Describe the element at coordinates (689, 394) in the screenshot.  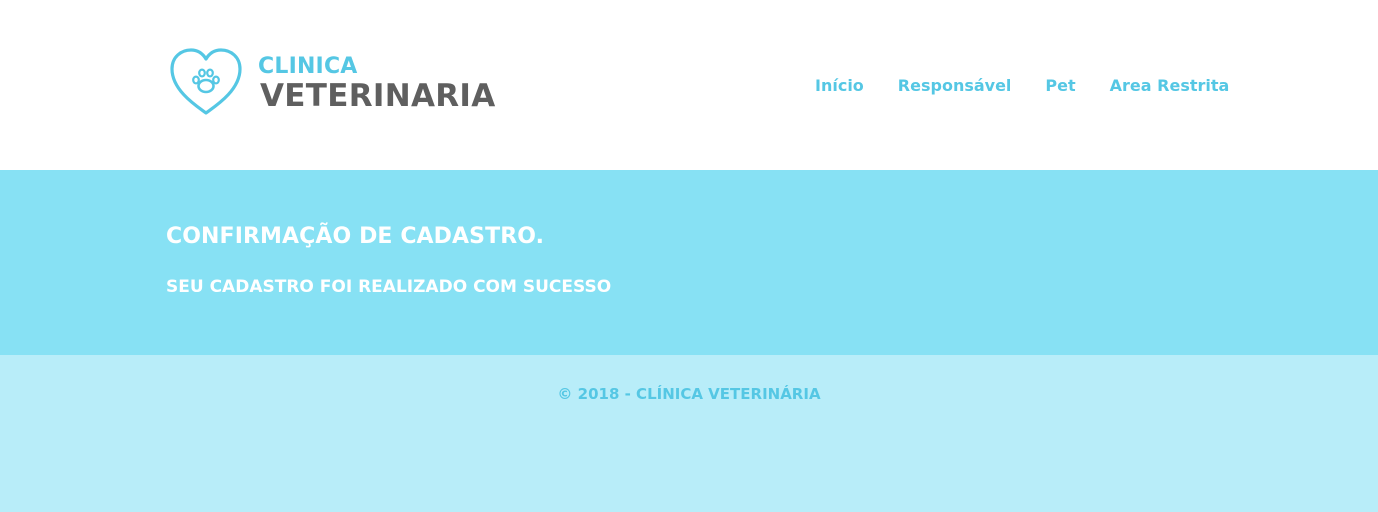
I see `copyright-text: © 2018 - CLÍNICA VETERINÁRIA` at that location.